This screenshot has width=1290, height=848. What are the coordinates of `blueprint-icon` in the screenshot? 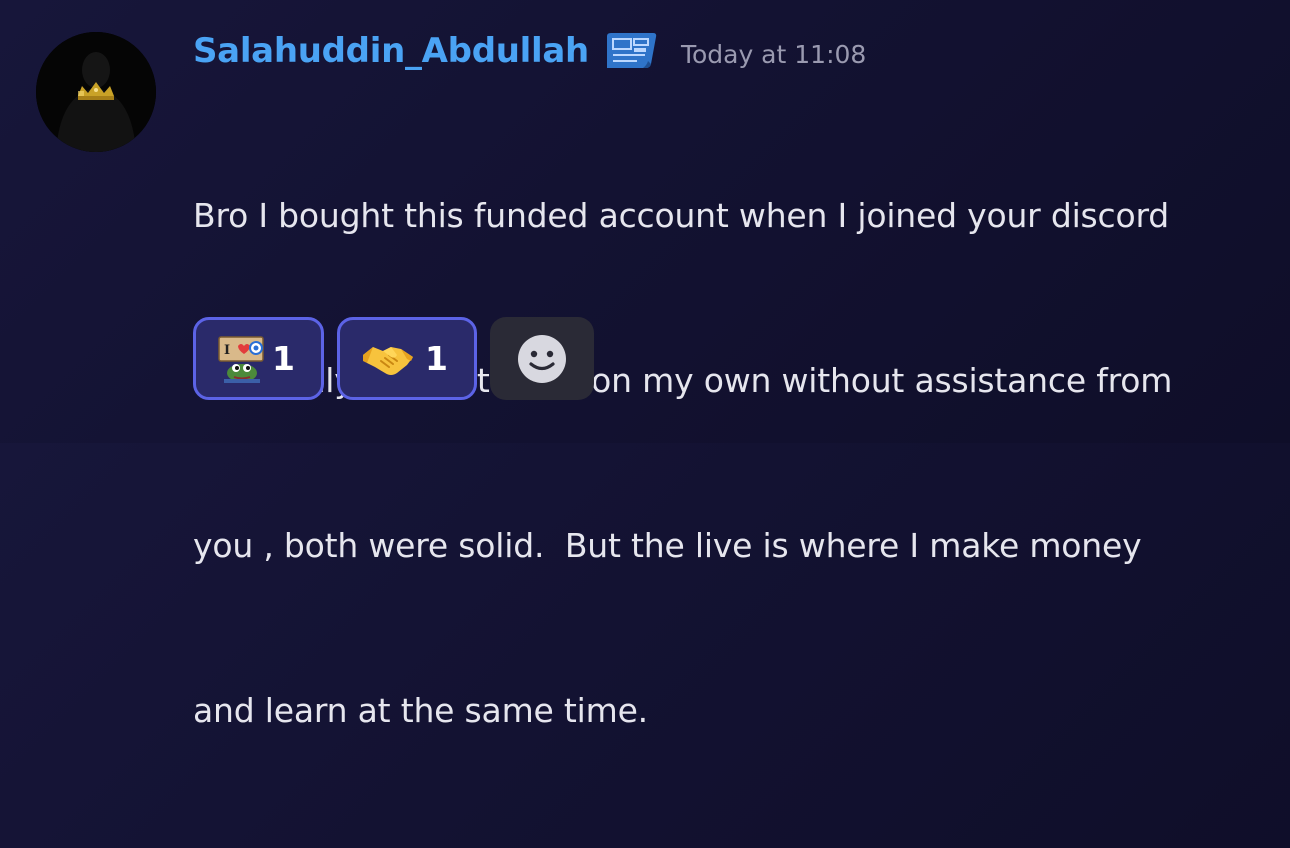 It's located at (631, 51).